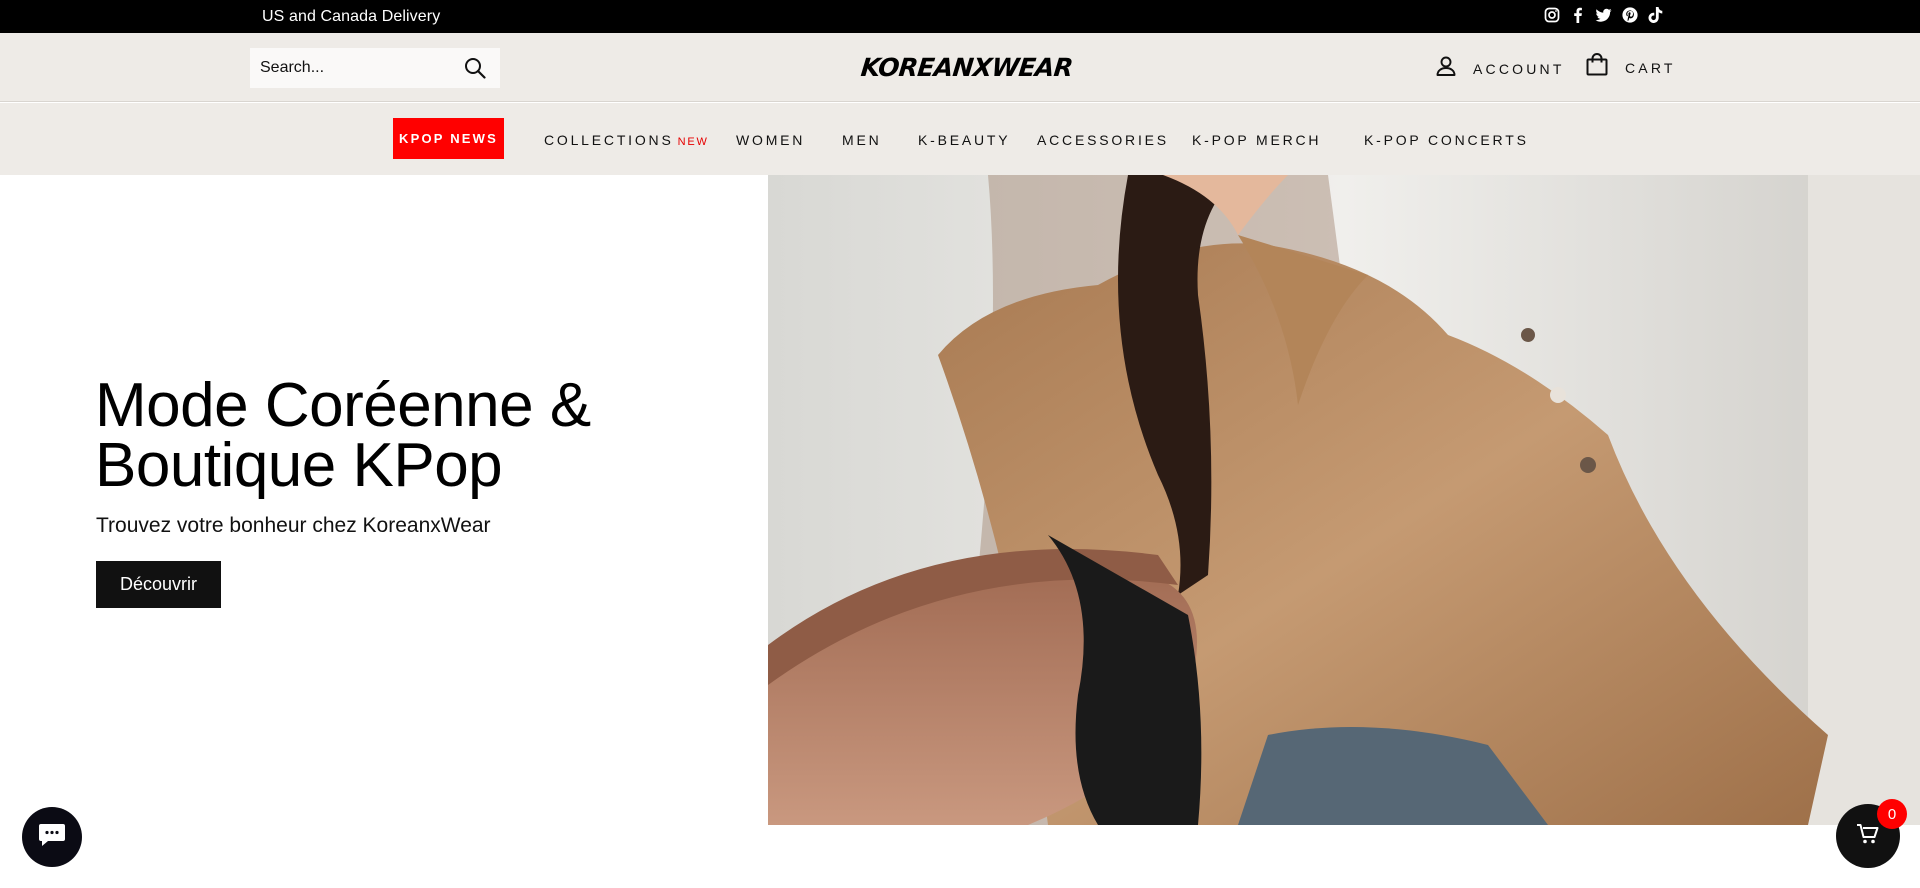 The image size is (1920, 888). Describe the element at coordinates (770, 140) in the screenshot. I see `nav-item-women: WOMEN` at that location.